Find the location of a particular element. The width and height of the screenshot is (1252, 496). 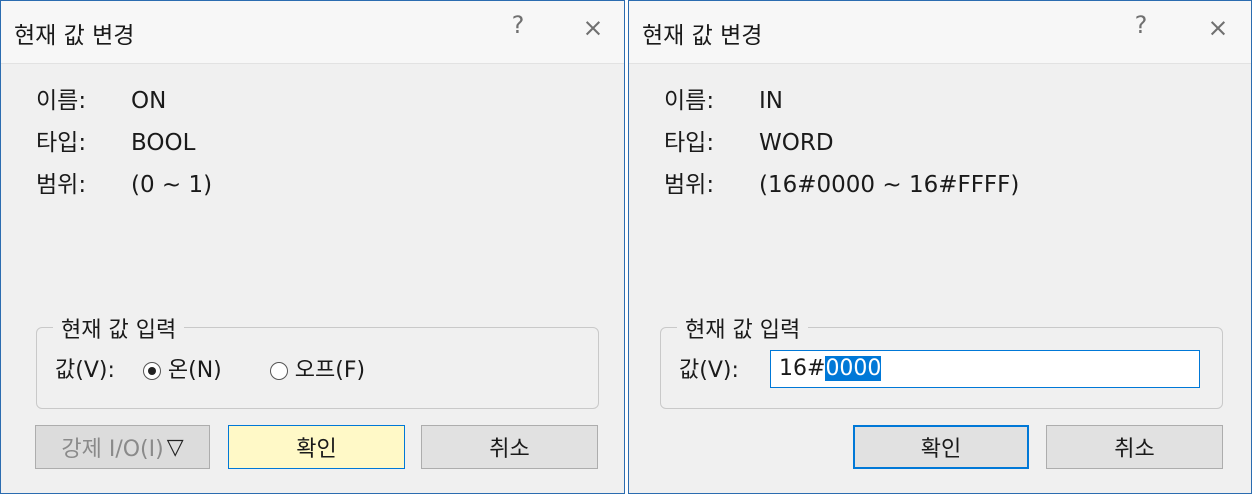

type-row: 타입: WORD is located at coordinates (749, 140).